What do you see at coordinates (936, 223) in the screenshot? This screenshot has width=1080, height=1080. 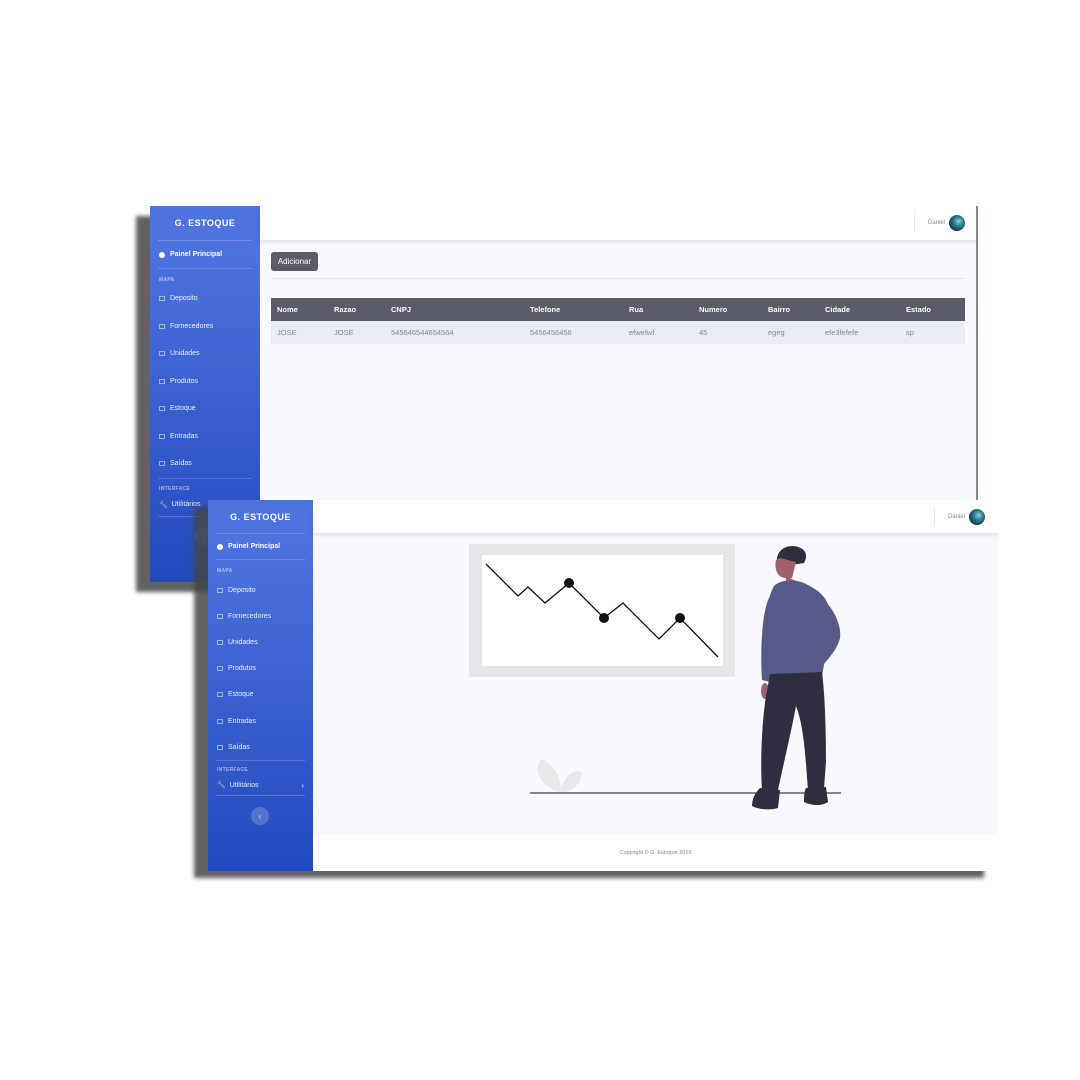 I see `user-name: Daniel` at bounding box center [936, 223].